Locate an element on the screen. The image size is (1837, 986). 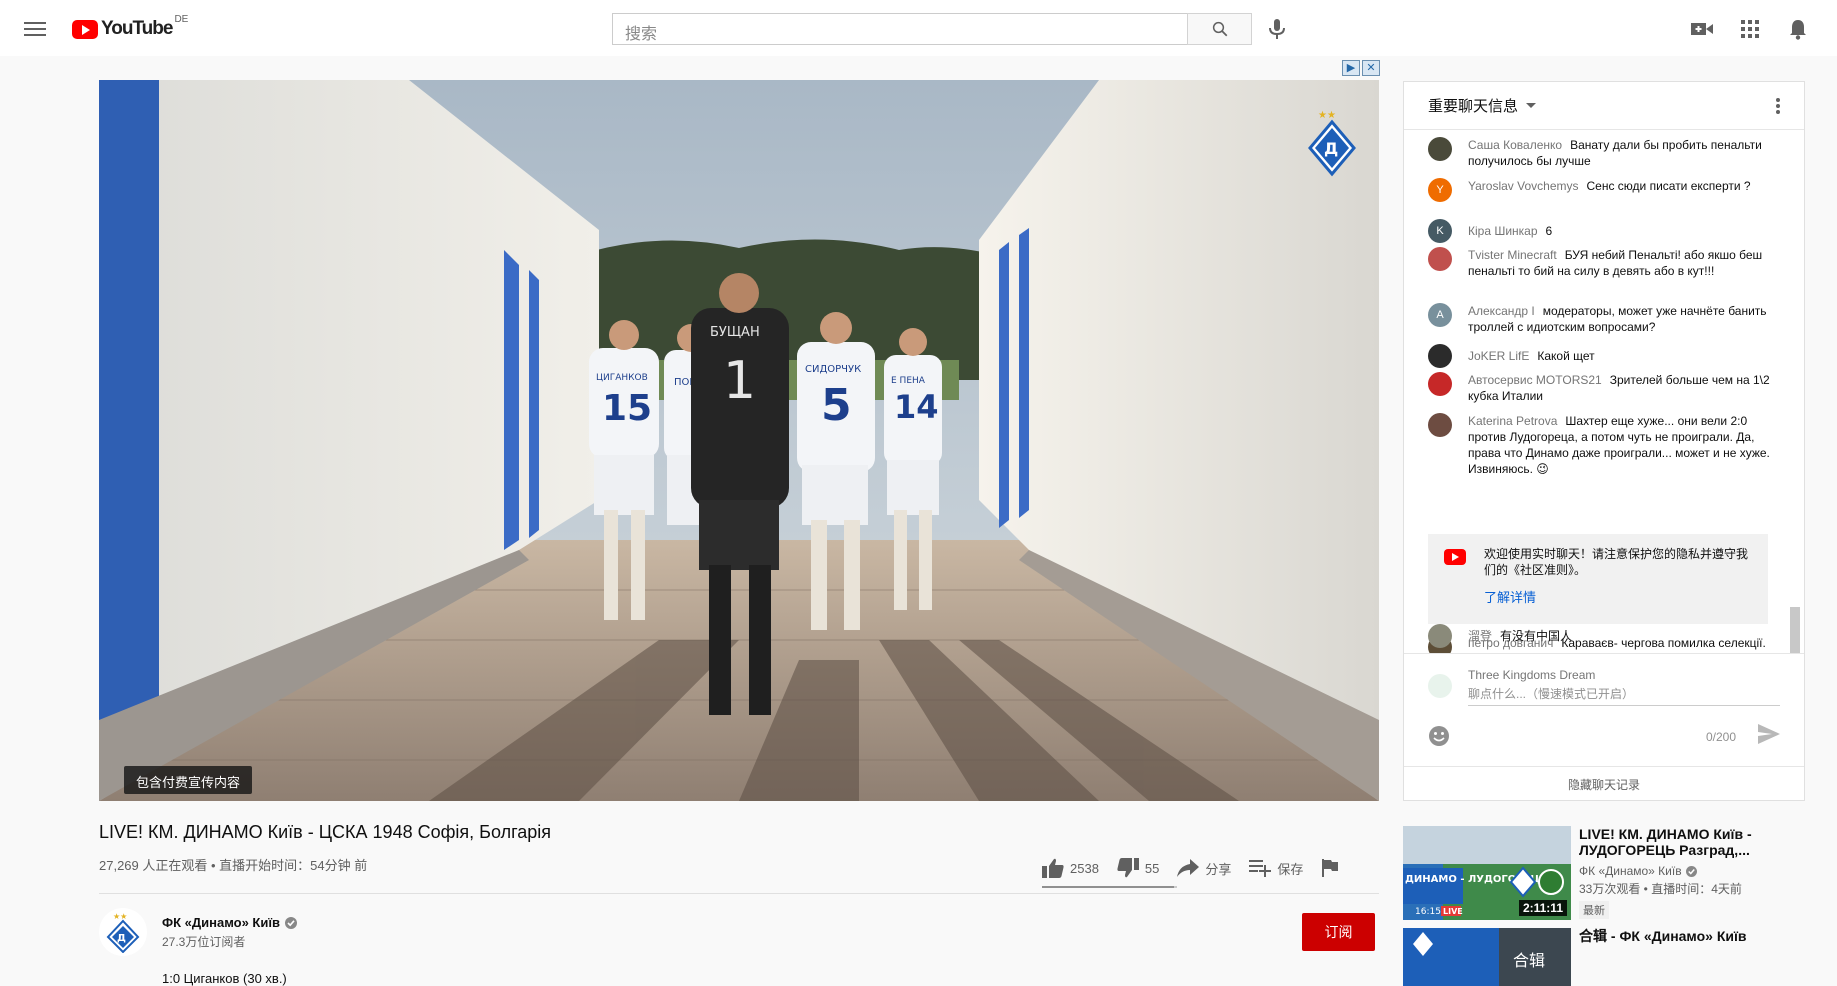
sentiment-bar-fill is located at coordinates (1108, 887).